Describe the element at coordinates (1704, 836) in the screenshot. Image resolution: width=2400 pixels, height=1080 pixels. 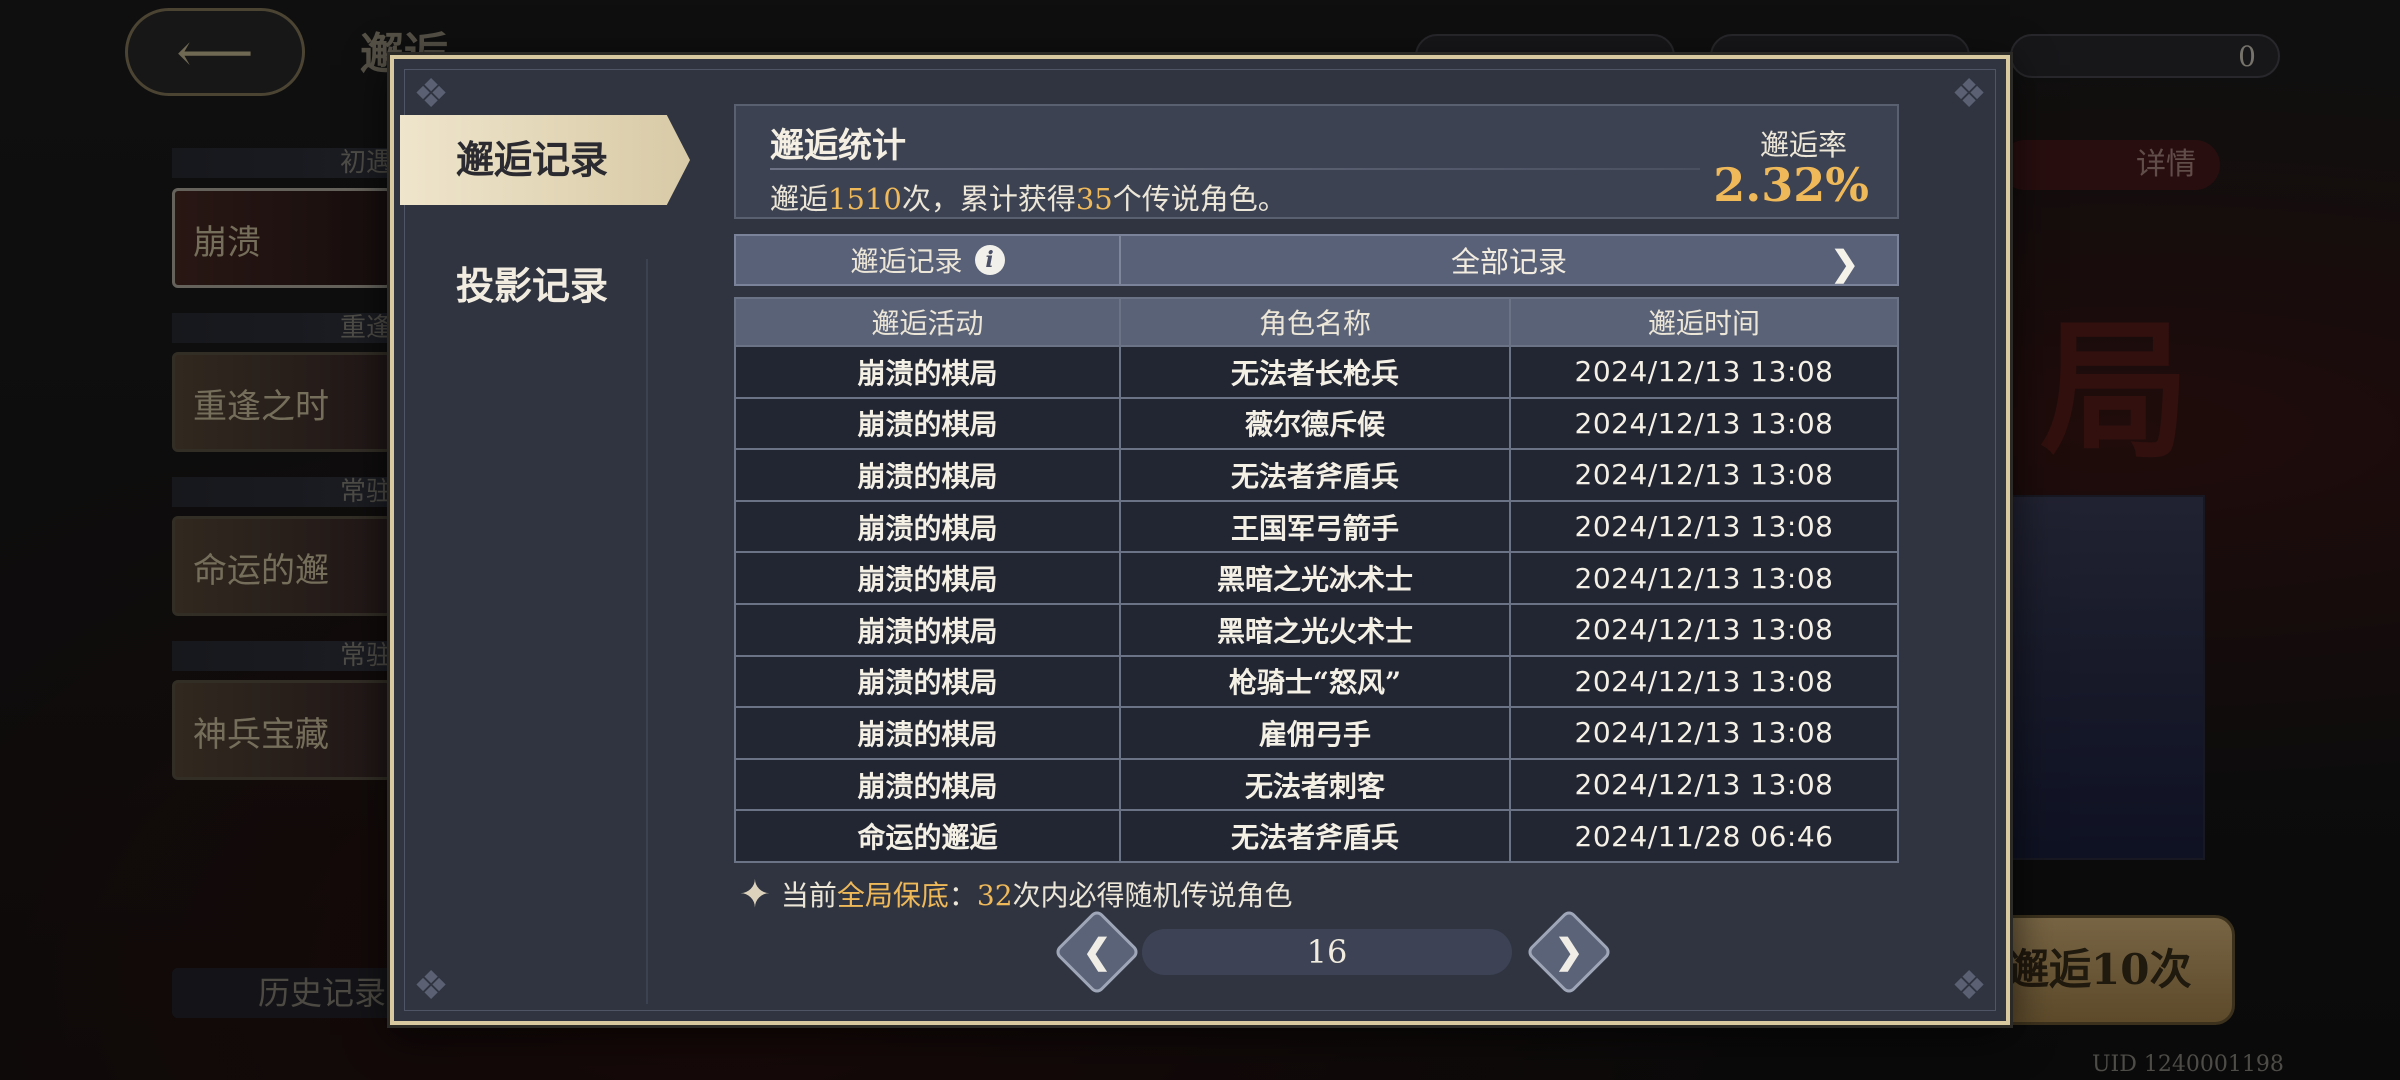
I see `time-cell: 2024/11/28 06:46` at that location.